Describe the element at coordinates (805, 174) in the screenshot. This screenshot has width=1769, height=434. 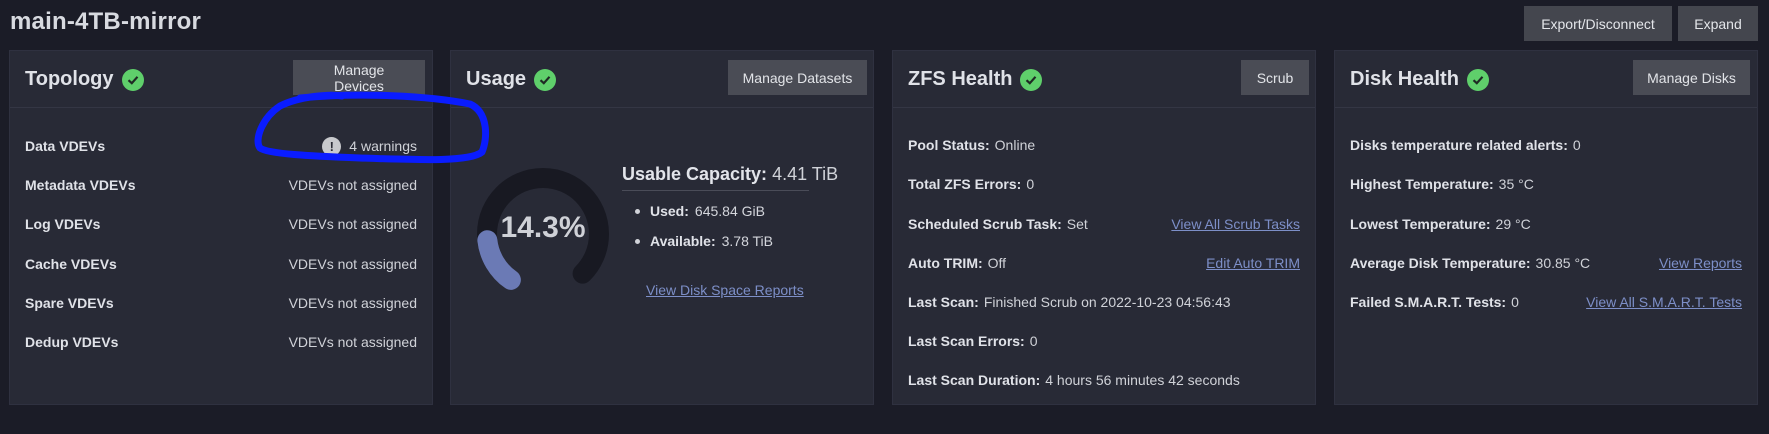
I see `capacity-value: 4.41 TiB` at that location.